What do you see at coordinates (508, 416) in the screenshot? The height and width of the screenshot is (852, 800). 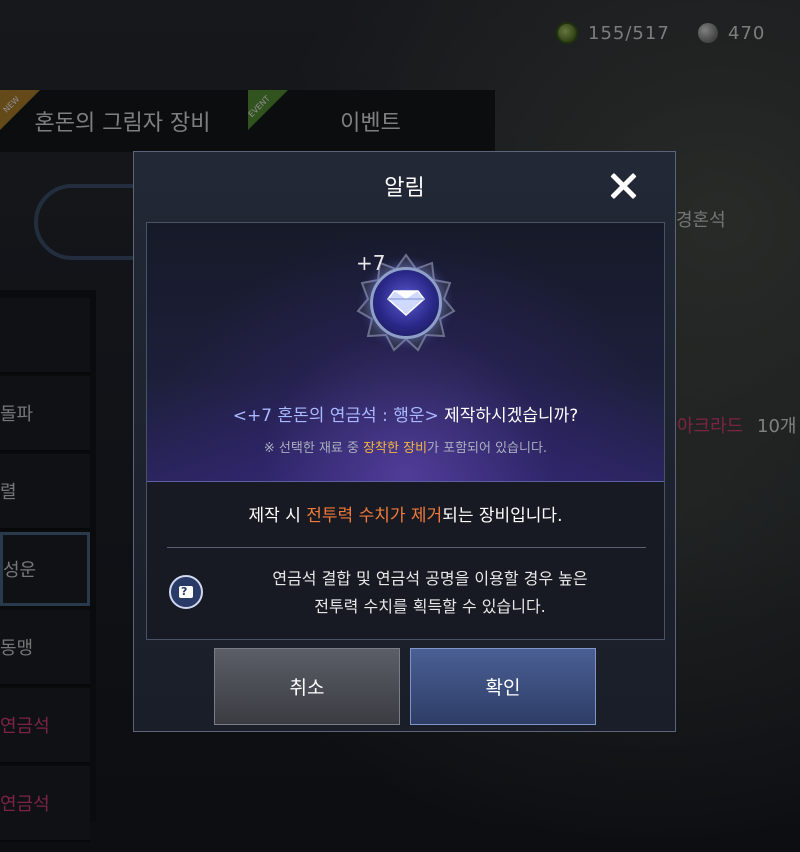 I see `question-suffix: 제작하시겠습니까?` at bounding box center [508, 416].